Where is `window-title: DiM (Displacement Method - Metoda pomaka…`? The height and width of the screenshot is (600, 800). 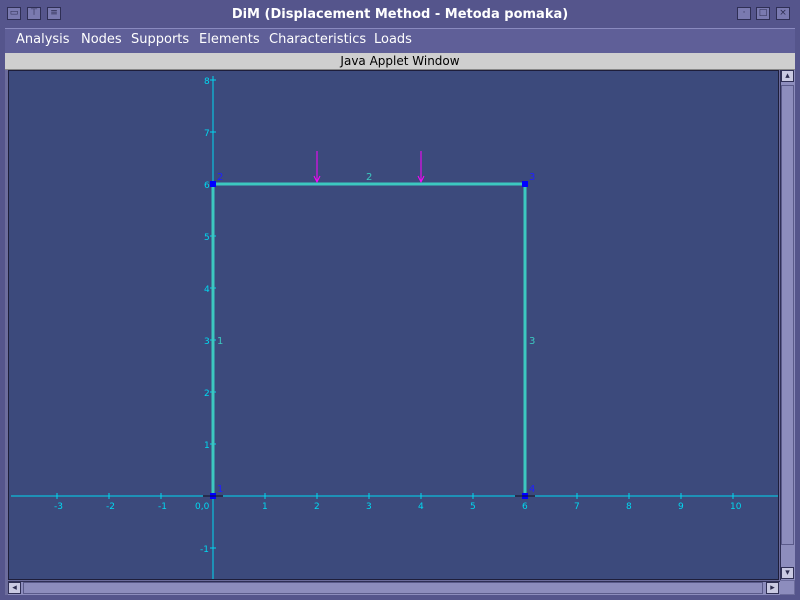
window-title: DiM (Displacement Method - Metoda pomaka… is located at coordinates (400, 14).